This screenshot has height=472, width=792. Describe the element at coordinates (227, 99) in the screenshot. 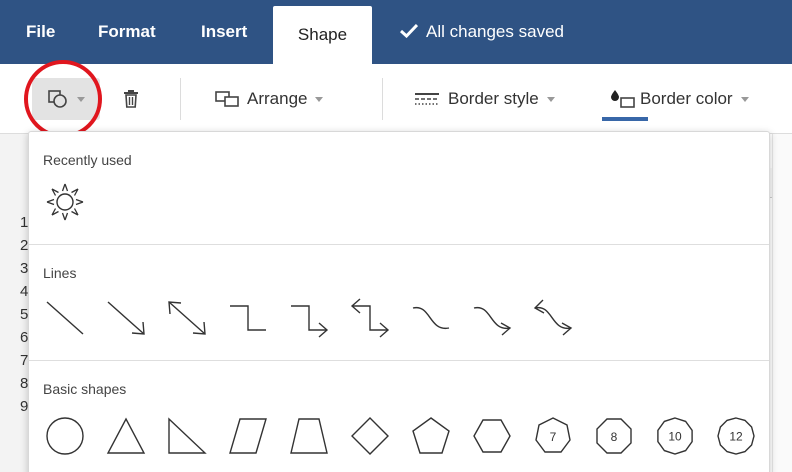

I see `arrange-icon` at that location.